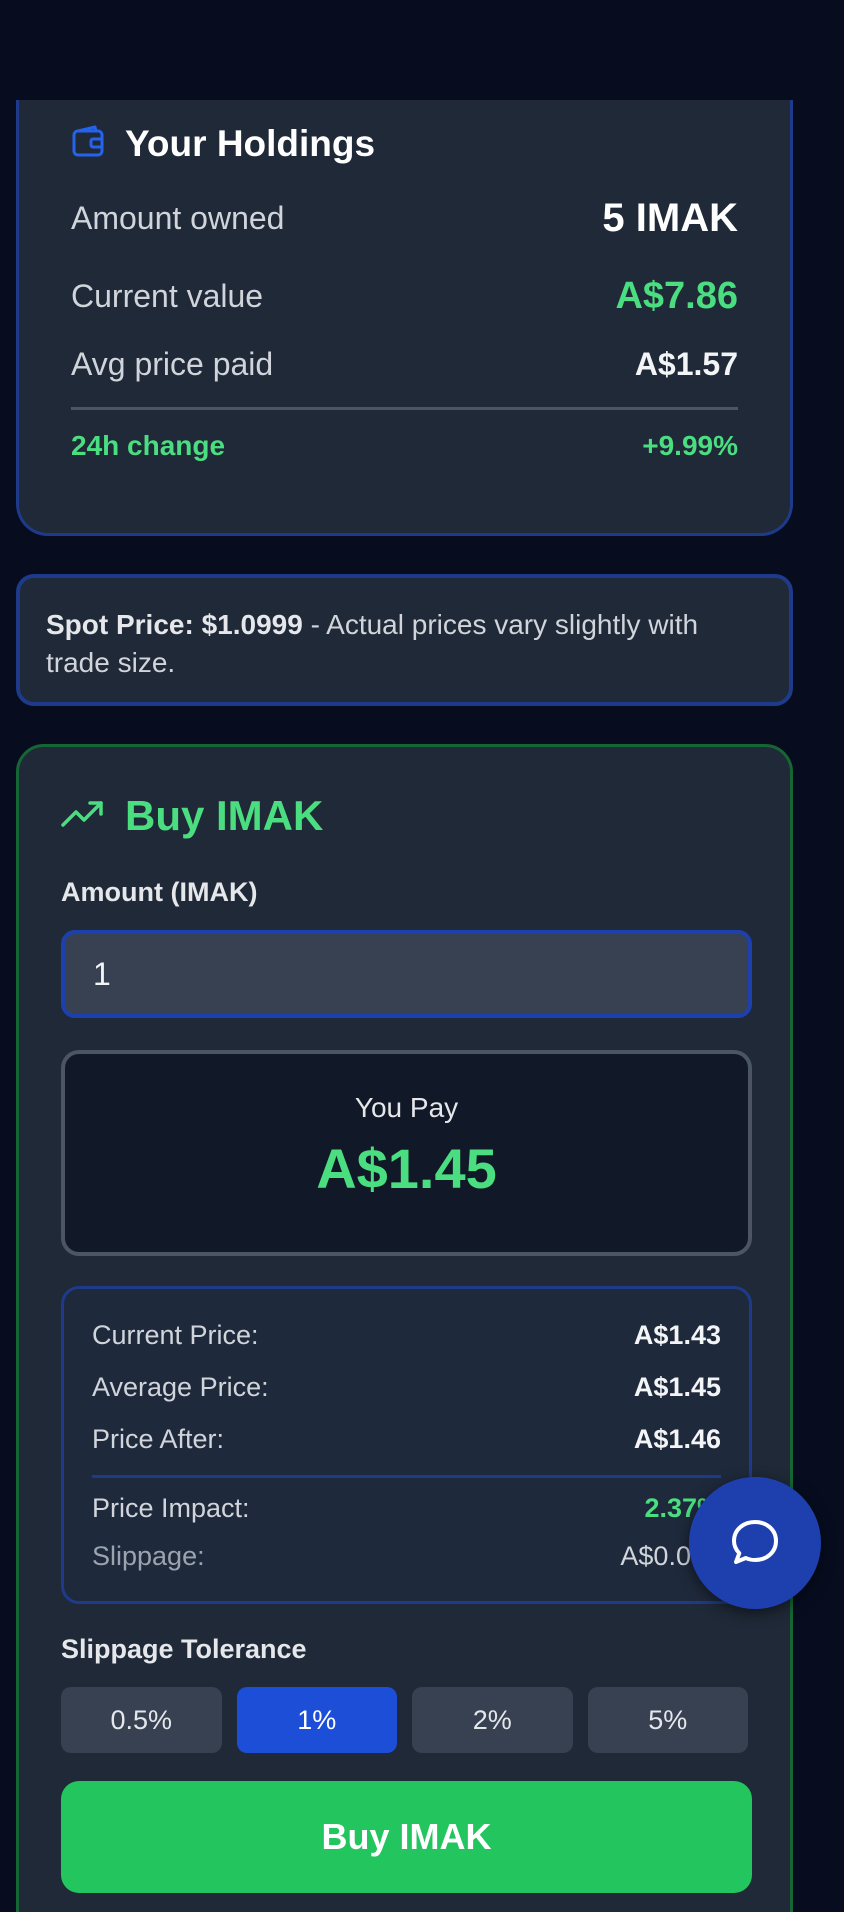 The image size is (844, 1912). I want to click on you-pay-value: A$1.45, so click(406, 1168).